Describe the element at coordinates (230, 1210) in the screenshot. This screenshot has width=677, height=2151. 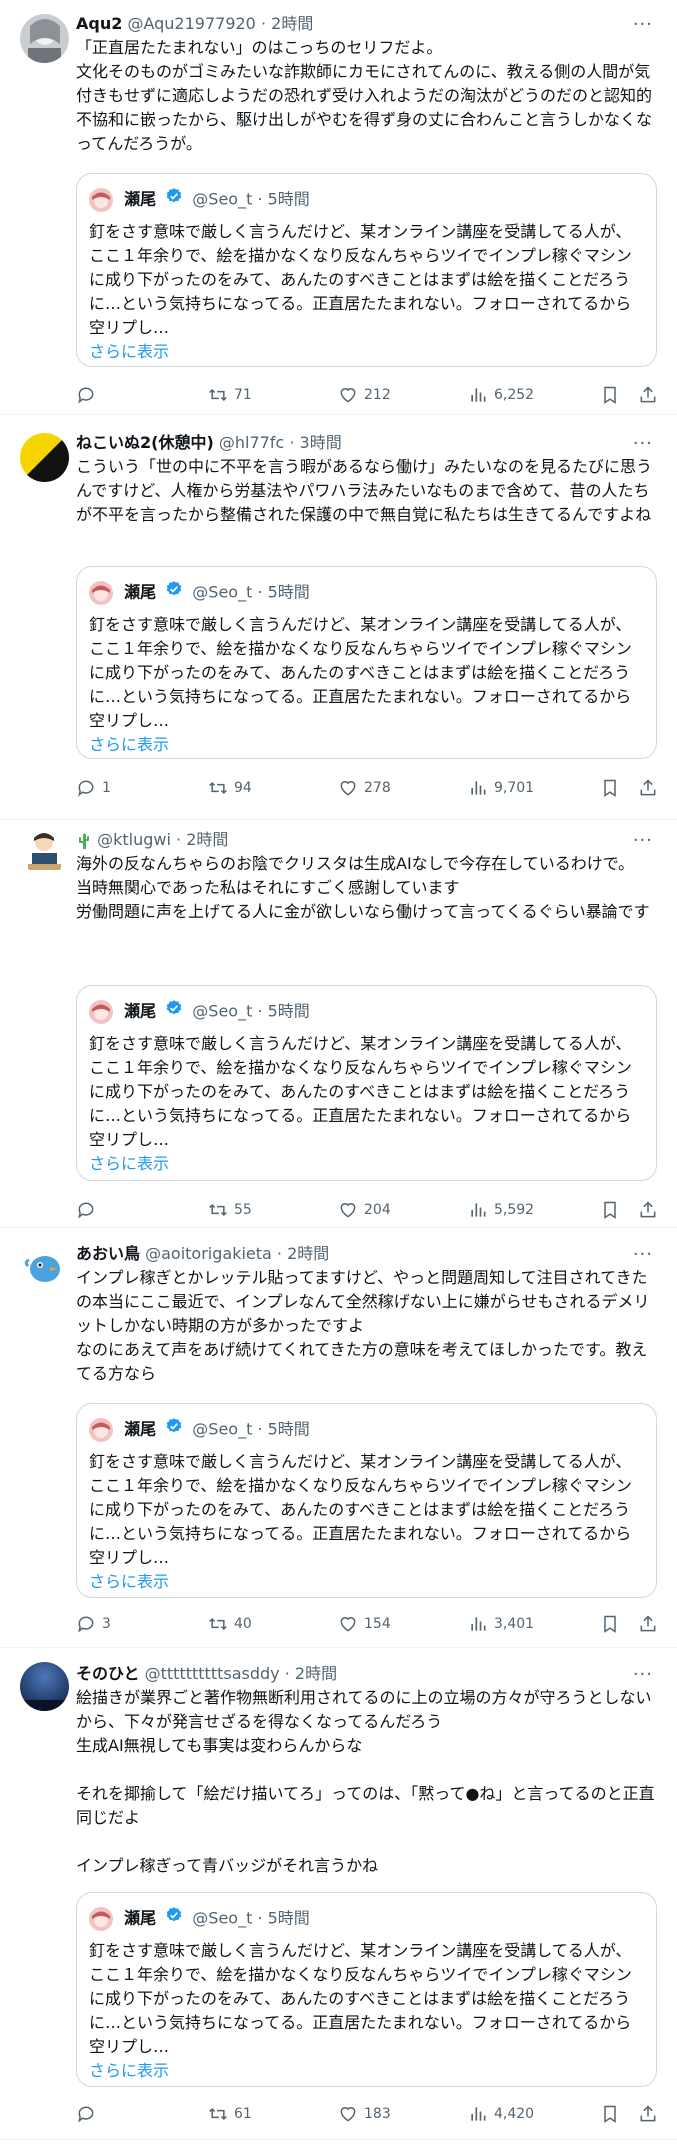
I see `retweet-button: 55` at that location.